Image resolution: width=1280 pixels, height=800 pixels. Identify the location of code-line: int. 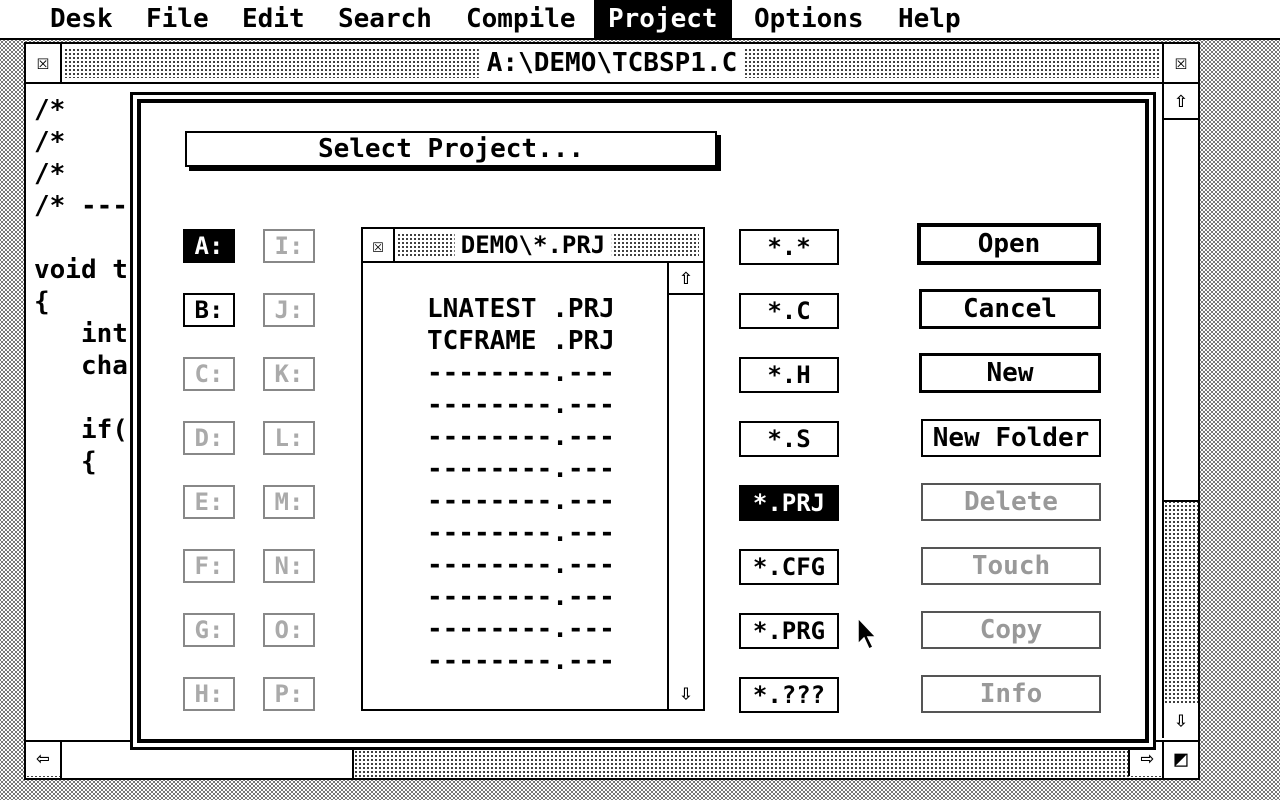
(81, 334).